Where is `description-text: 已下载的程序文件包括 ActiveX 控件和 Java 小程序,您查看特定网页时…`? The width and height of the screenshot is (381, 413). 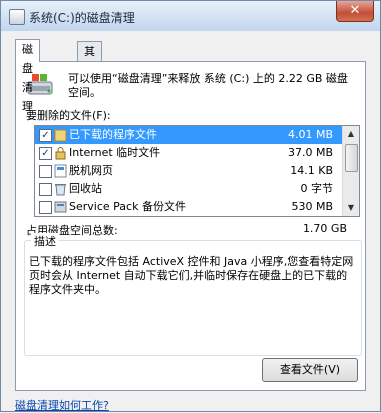 description-text: 已下载的程序文件包括 ActiveX 控件和 Java 小程序,您查看特定网页时… is located at coordinates (191, 275).